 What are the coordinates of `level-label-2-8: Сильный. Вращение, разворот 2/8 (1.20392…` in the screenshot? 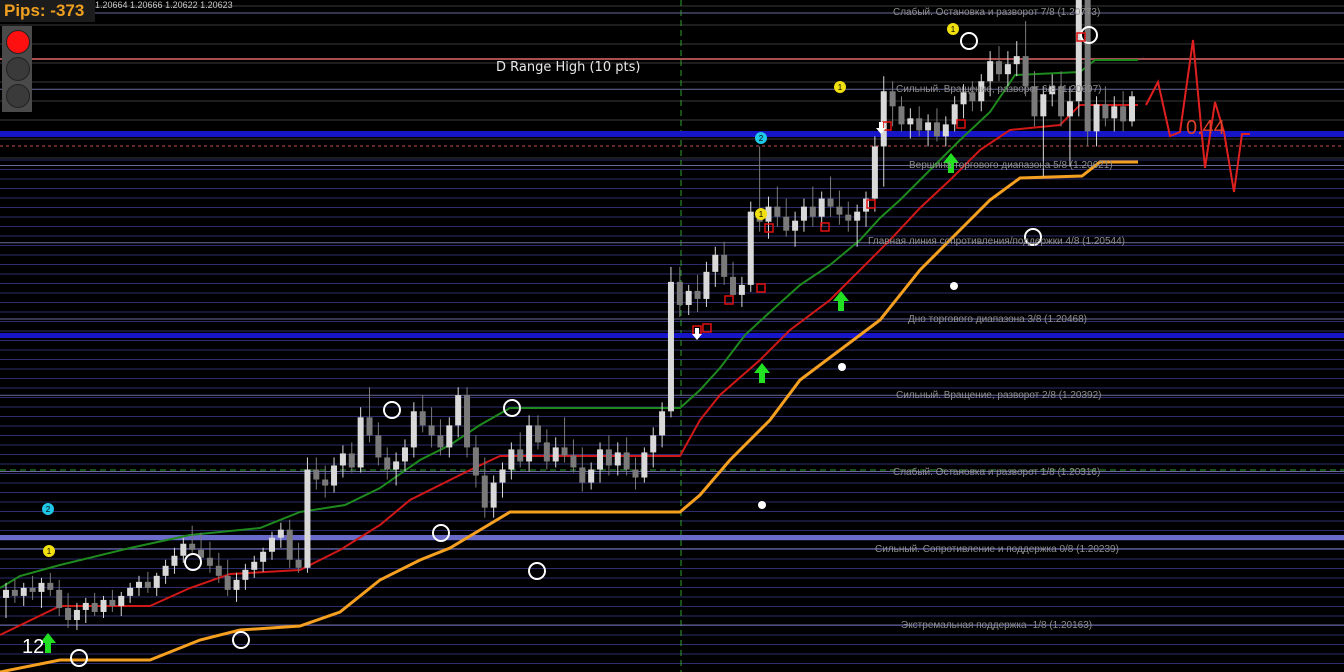 It's located at (999, 395).